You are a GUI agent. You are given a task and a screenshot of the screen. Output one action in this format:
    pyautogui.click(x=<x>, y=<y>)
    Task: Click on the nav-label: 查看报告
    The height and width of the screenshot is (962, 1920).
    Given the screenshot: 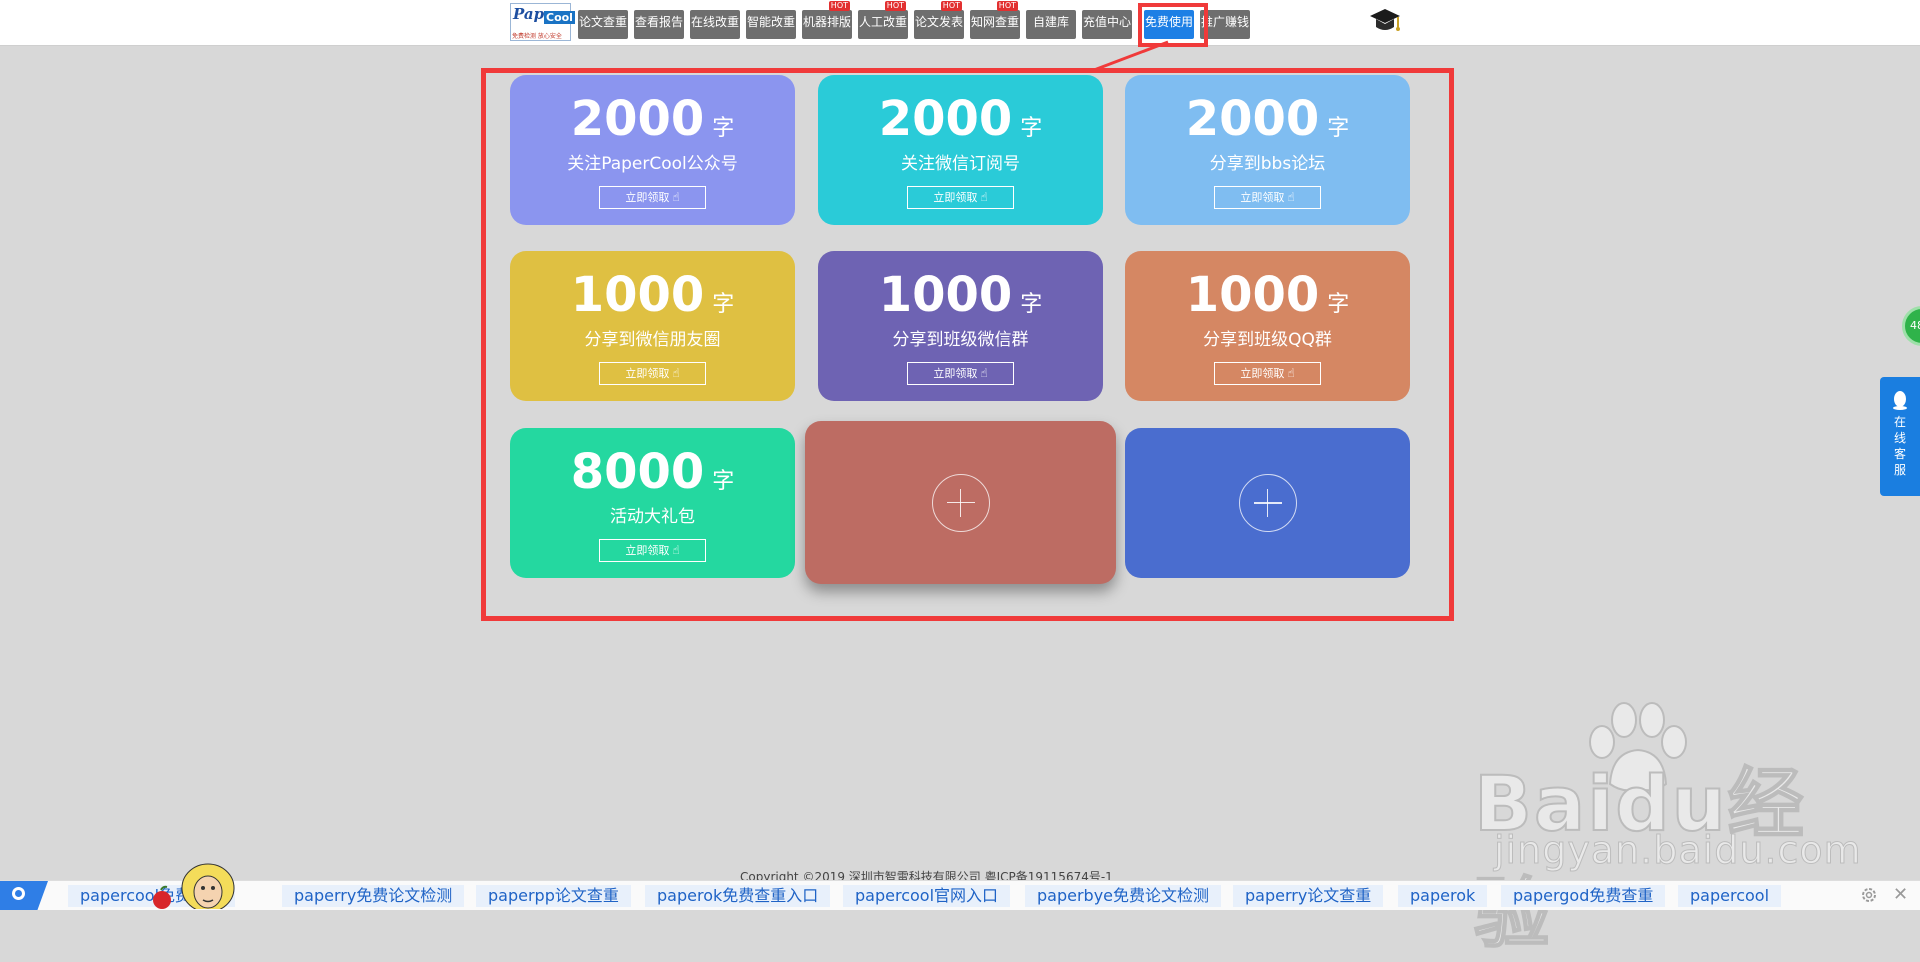 What is the action you would take?
    pyautogui.click(x=658, y=22)
    